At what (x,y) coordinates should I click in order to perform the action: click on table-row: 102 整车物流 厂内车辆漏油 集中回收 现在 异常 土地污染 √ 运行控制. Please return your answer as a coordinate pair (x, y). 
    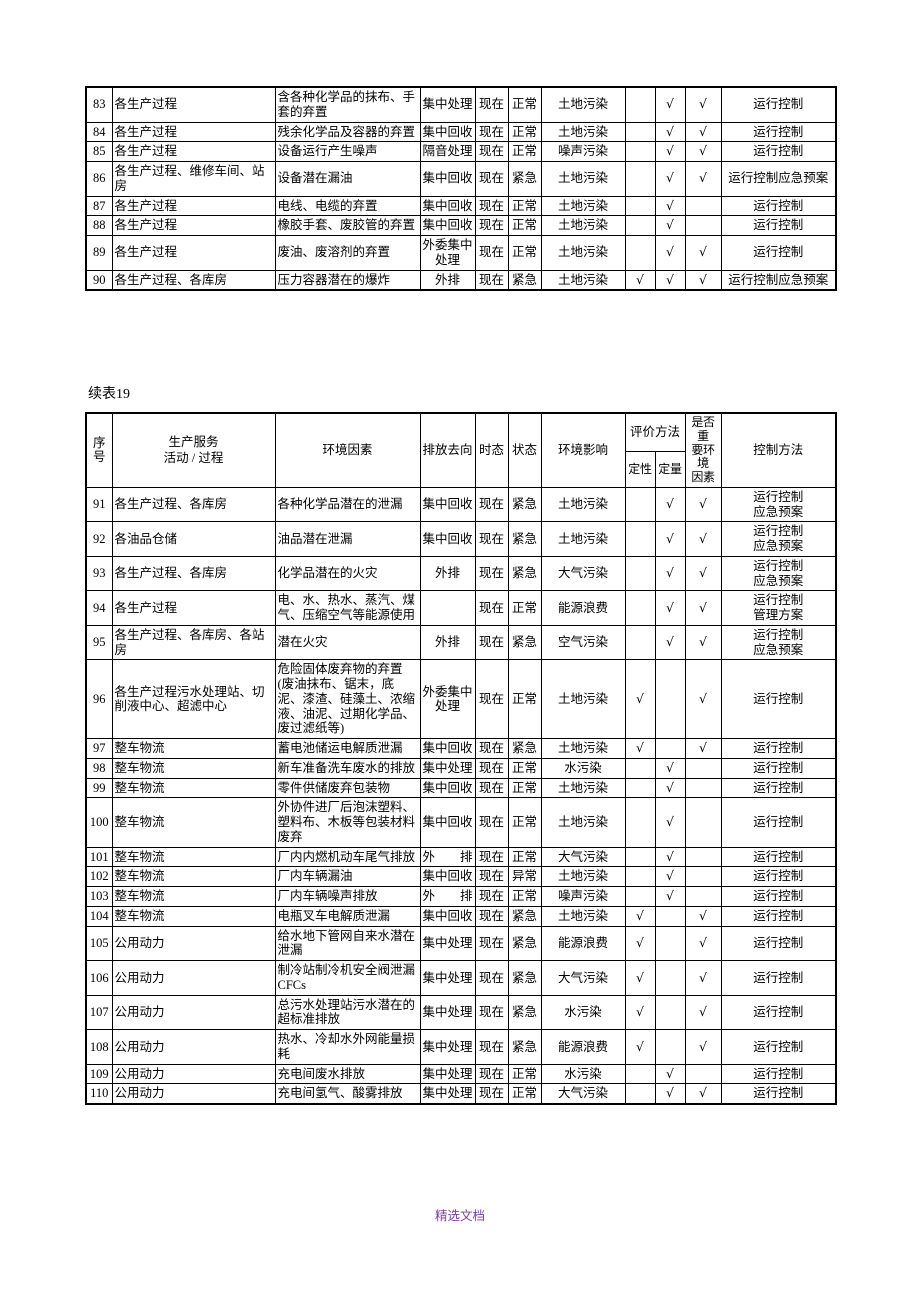
    Looking at the image, I should click on (461, 877).